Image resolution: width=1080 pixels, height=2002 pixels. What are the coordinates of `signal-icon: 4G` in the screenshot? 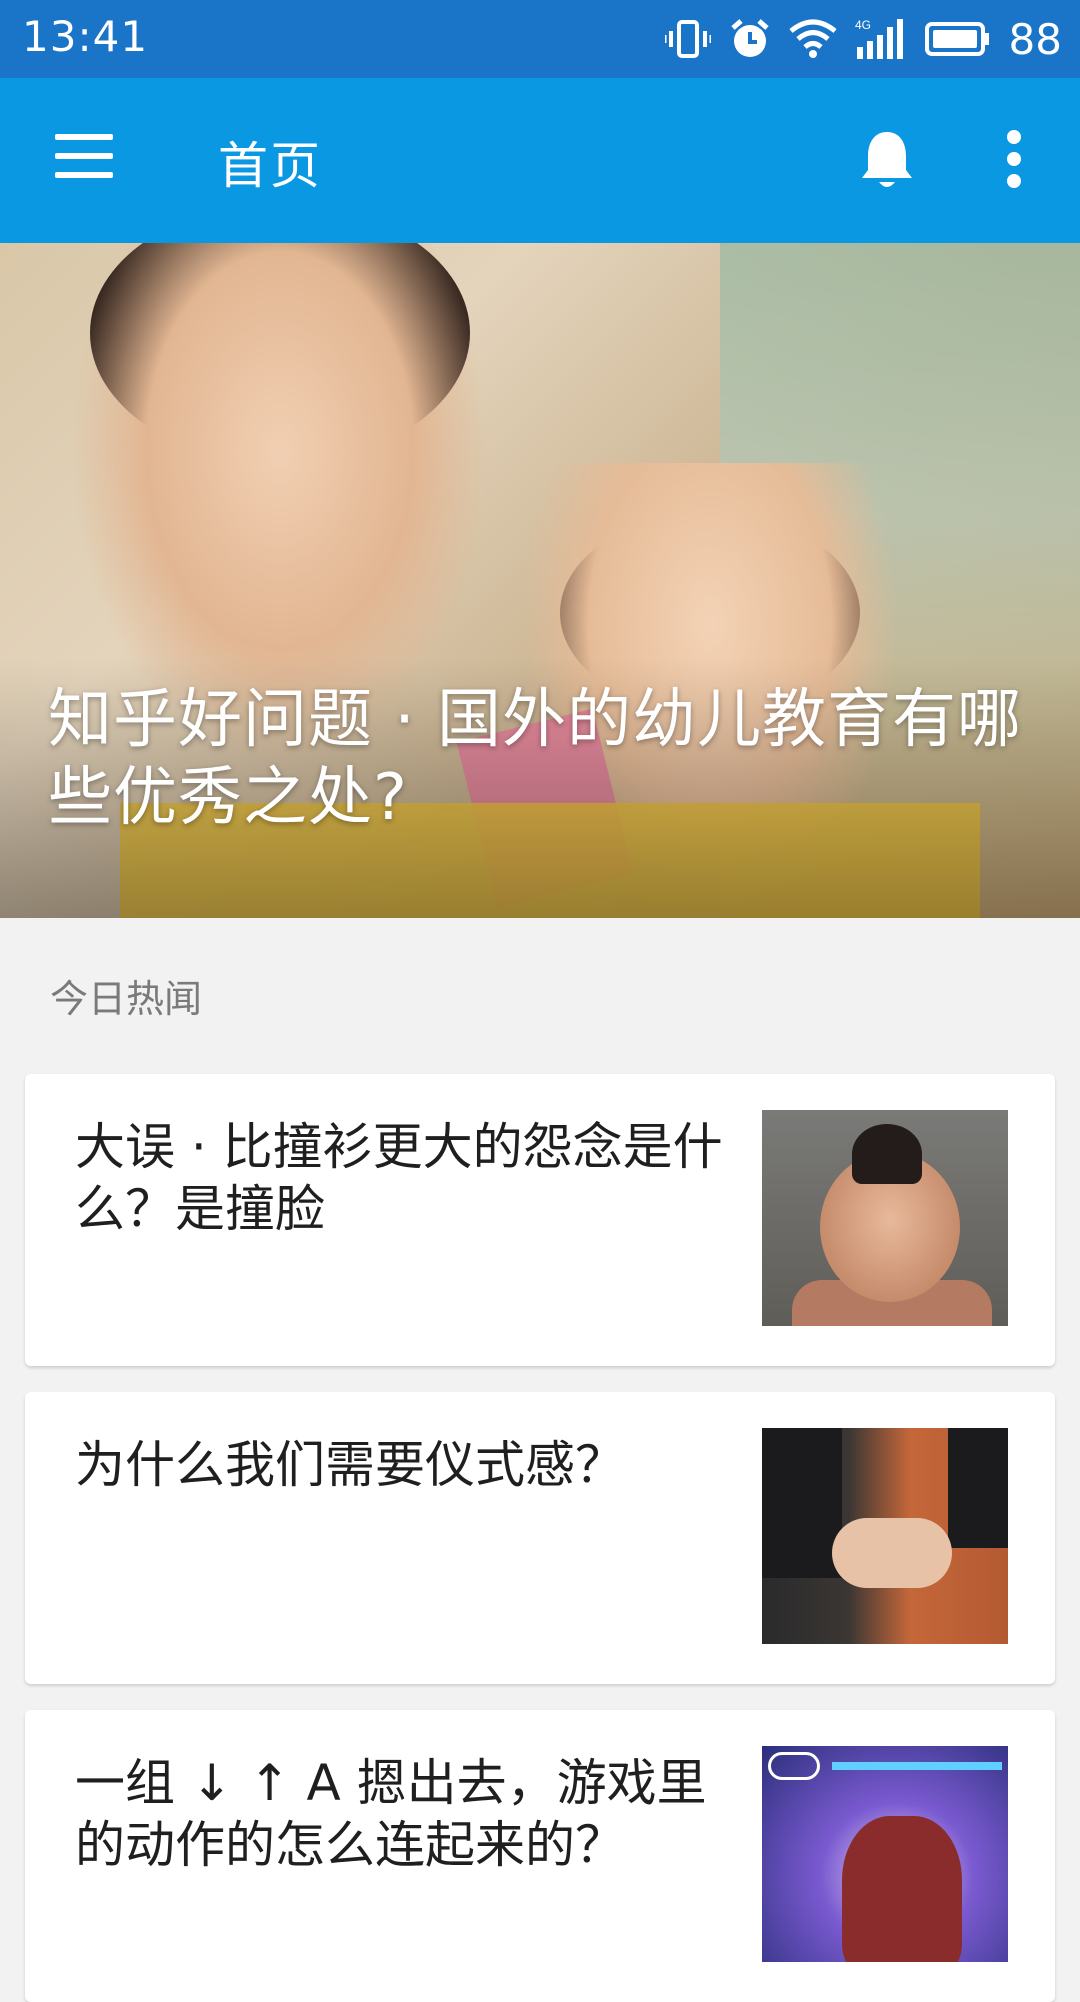 It's located at (881, 39).